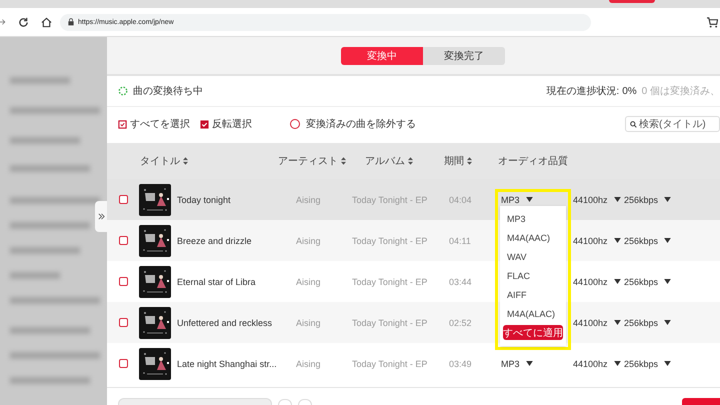 The image size is (720, 405). I want to click on radio-button, so click(295, 124).